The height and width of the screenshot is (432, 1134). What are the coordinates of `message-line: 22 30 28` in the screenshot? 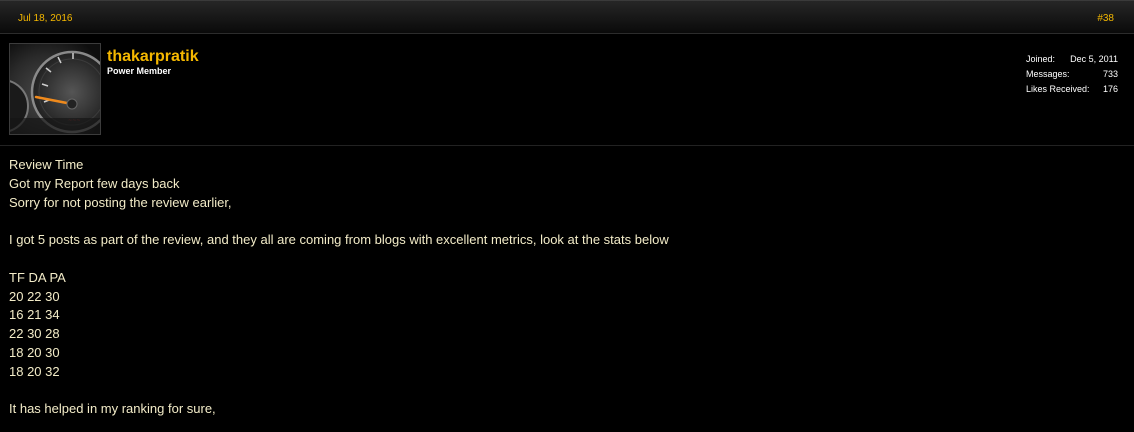 It's located at (34, 334).